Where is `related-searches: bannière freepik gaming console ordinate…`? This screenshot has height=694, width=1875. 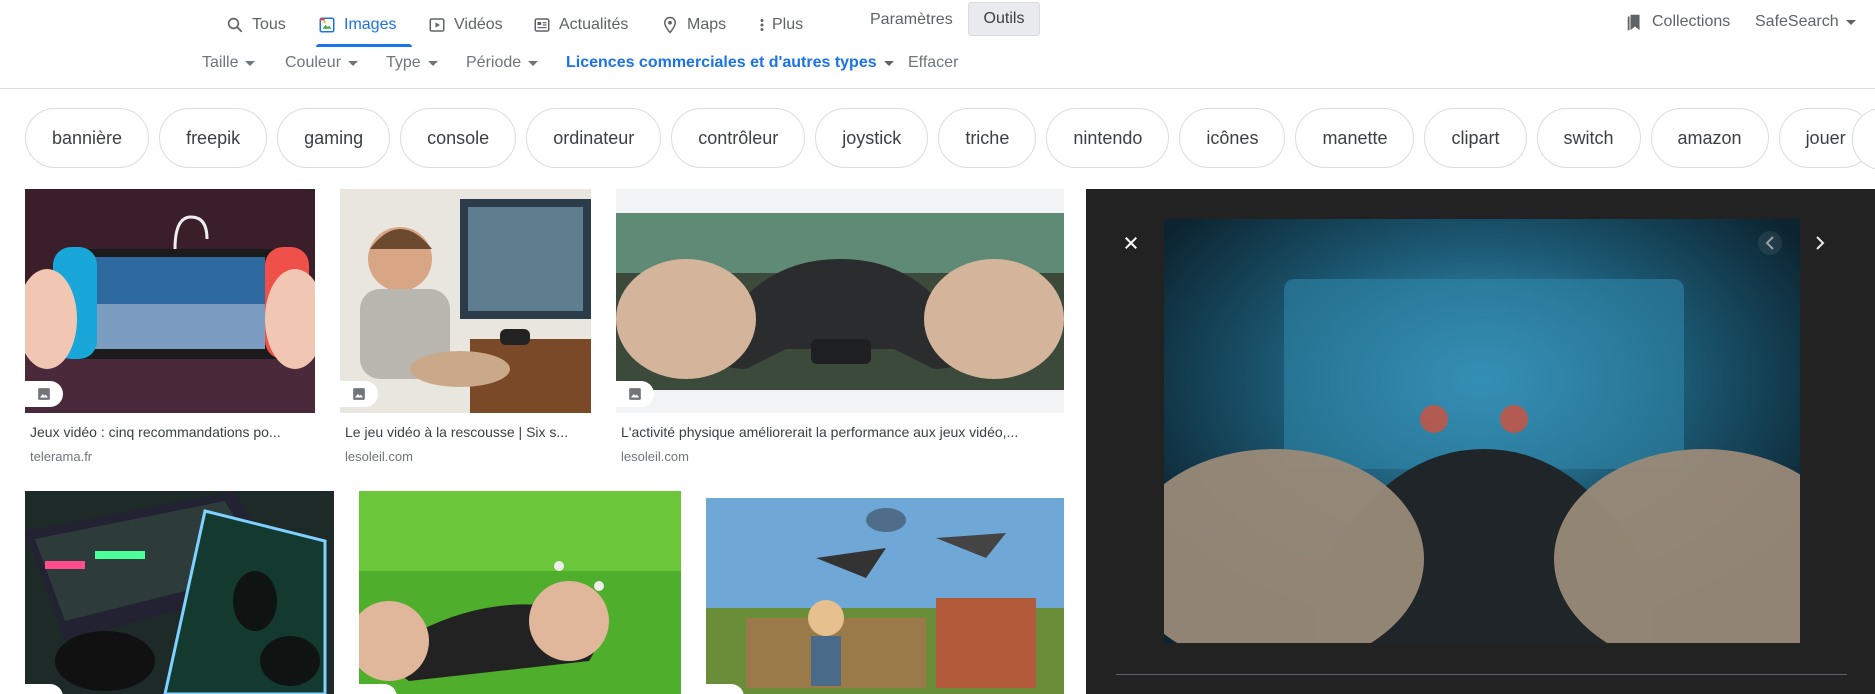 related-searches: bannière freepik gaming console ordinate… is located at coordinates (949, 139).